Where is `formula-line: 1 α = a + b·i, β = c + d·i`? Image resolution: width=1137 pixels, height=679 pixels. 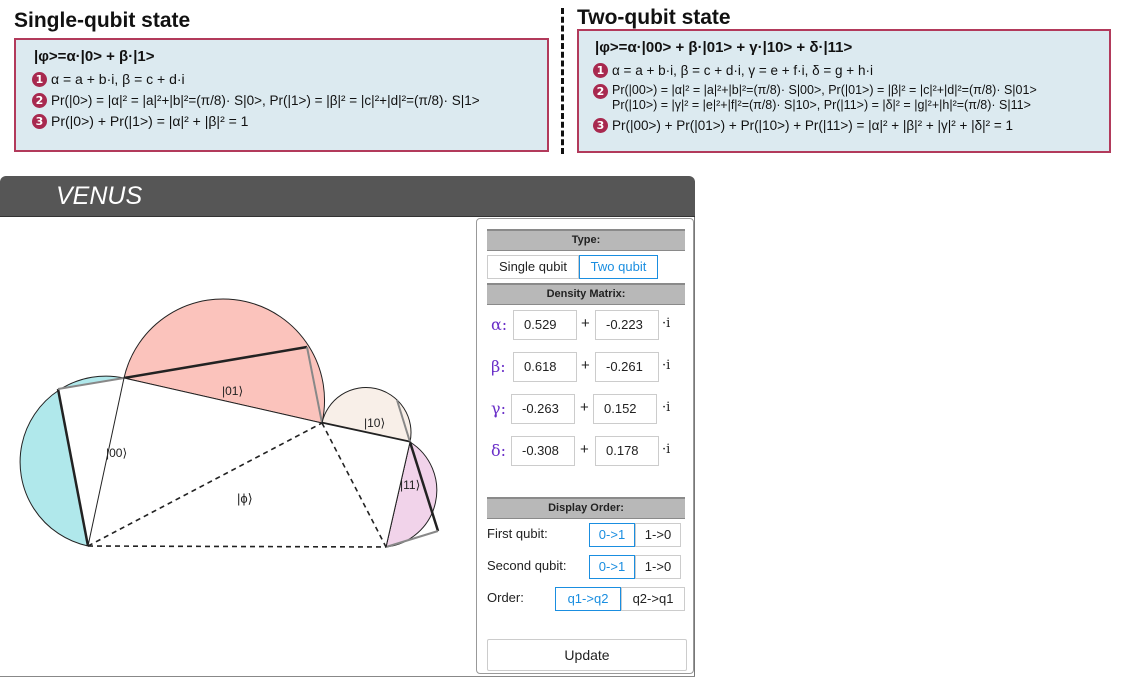
formula-line: 1 α = a + b·i, β = c + d·i is located at coordinates (284, 79).